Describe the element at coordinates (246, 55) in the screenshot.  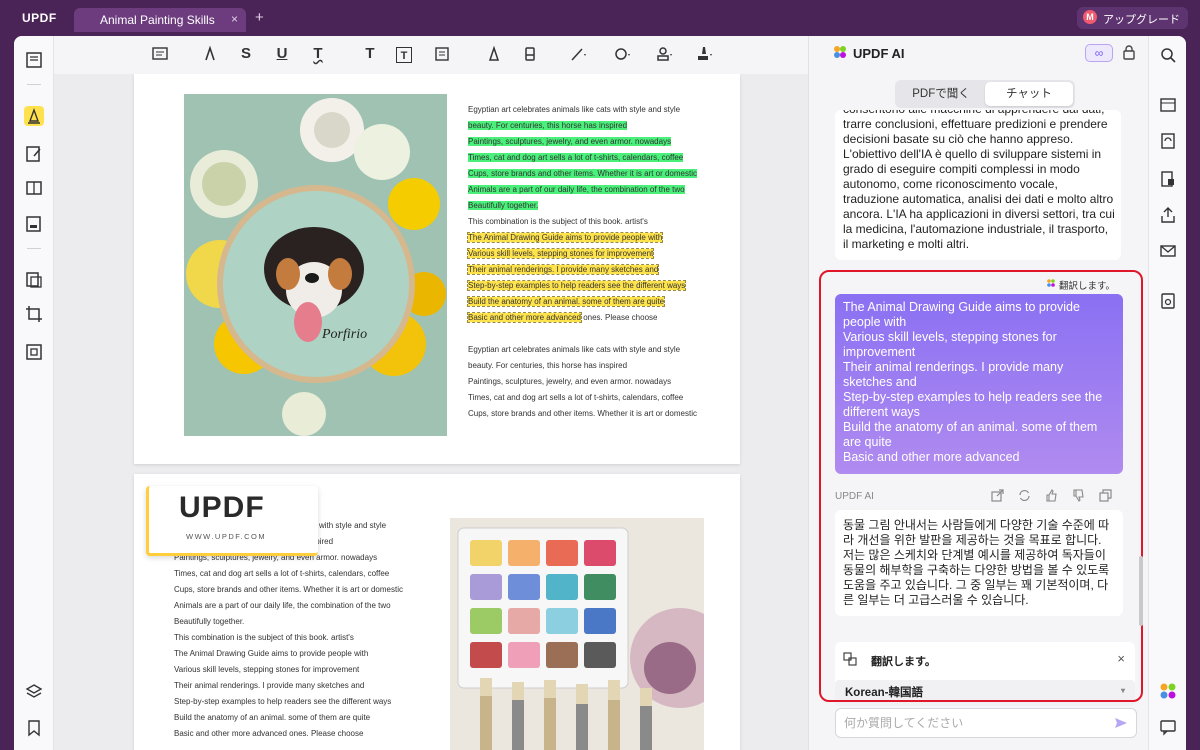
I see `strikethrough-button: S` at that location.